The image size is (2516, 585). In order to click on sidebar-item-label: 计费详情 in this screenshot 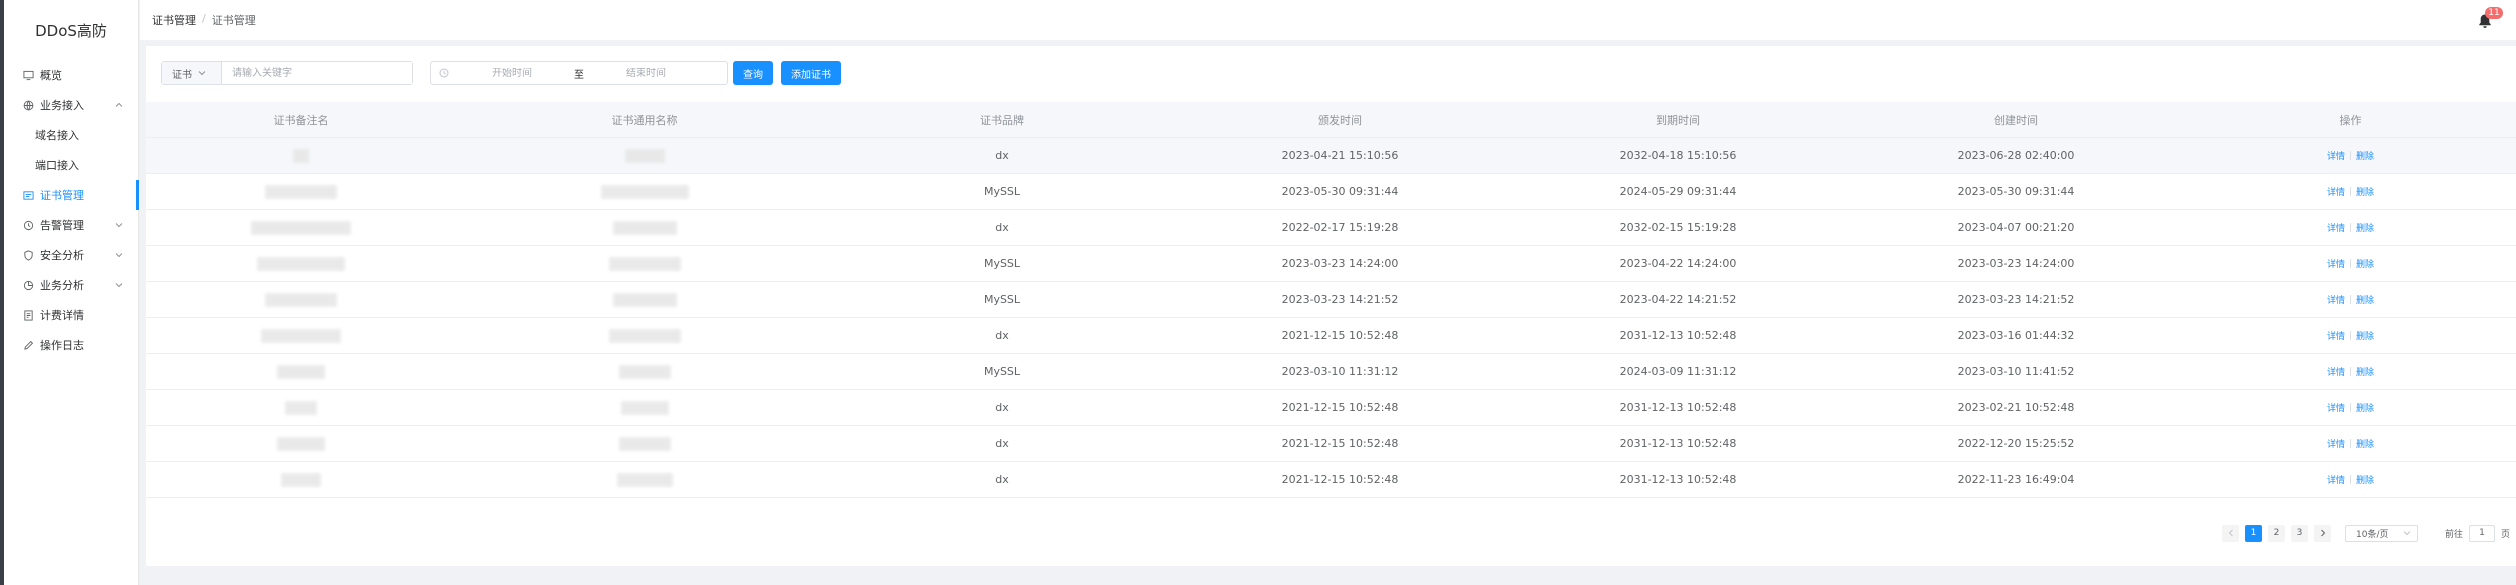, I will do `click(62, 315)`.